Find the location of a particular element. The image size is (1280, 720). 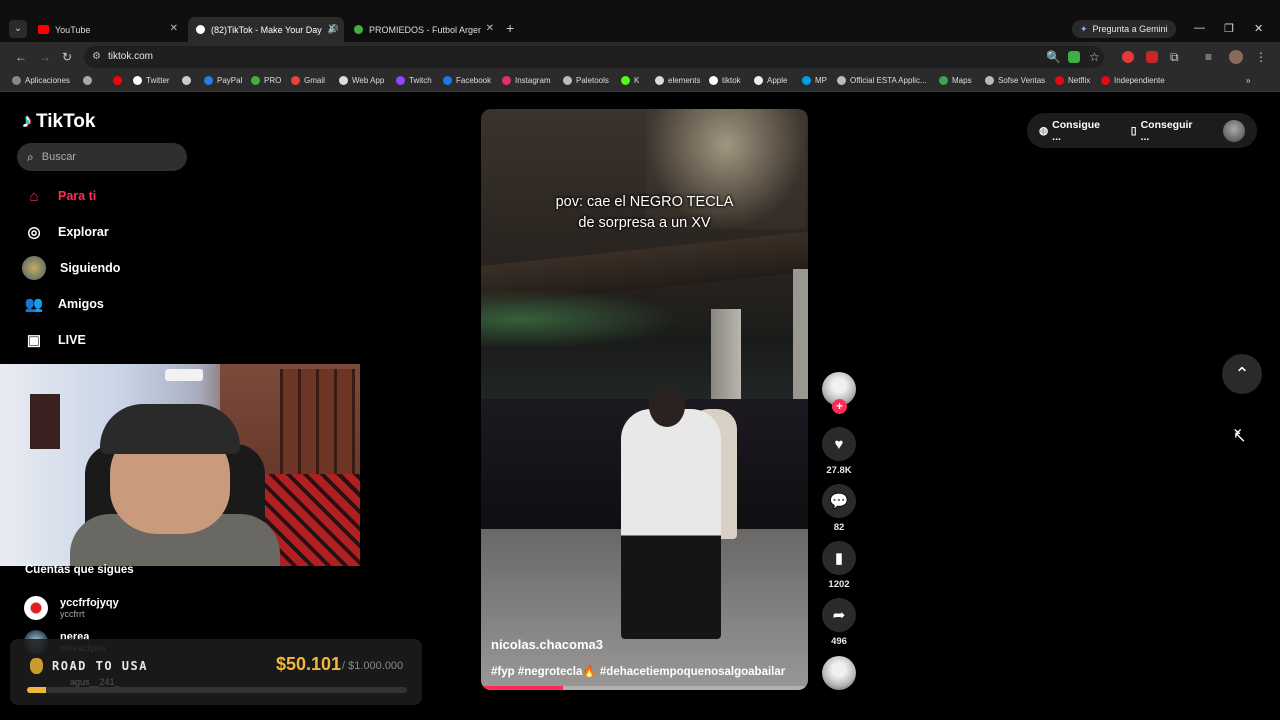

maximize-button: ❐ is located at coordinates (1229, 28).